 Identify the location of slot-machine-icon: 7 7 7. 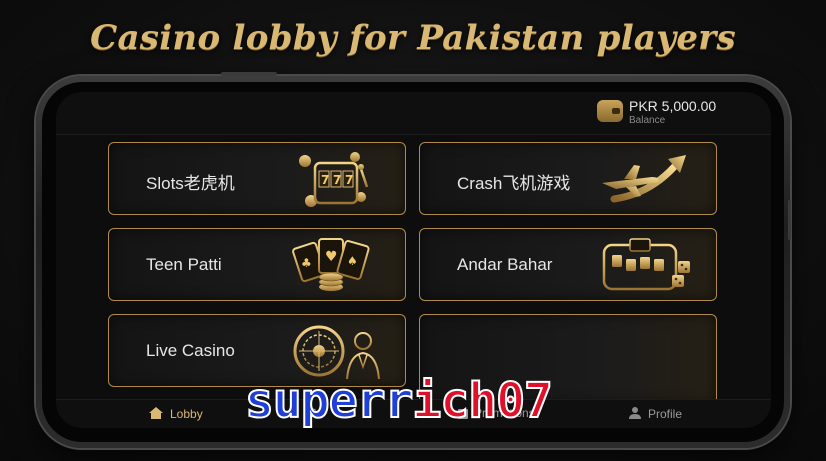
(334, 179).